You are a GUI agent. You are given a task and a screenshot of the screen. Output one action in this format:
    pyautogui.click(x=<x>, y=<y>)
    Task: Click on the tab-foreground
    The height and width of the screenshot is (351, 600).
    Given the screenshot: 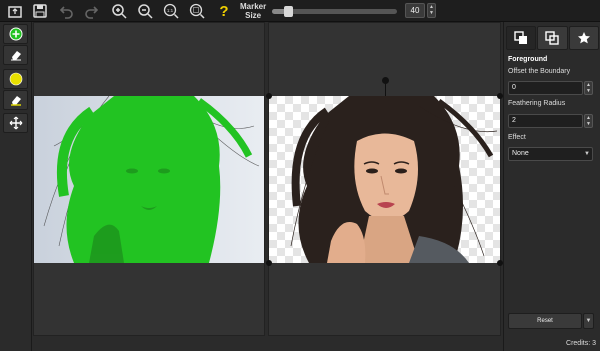 What is the action you would take?
    pyautogui.click(x=521, y=38)
    